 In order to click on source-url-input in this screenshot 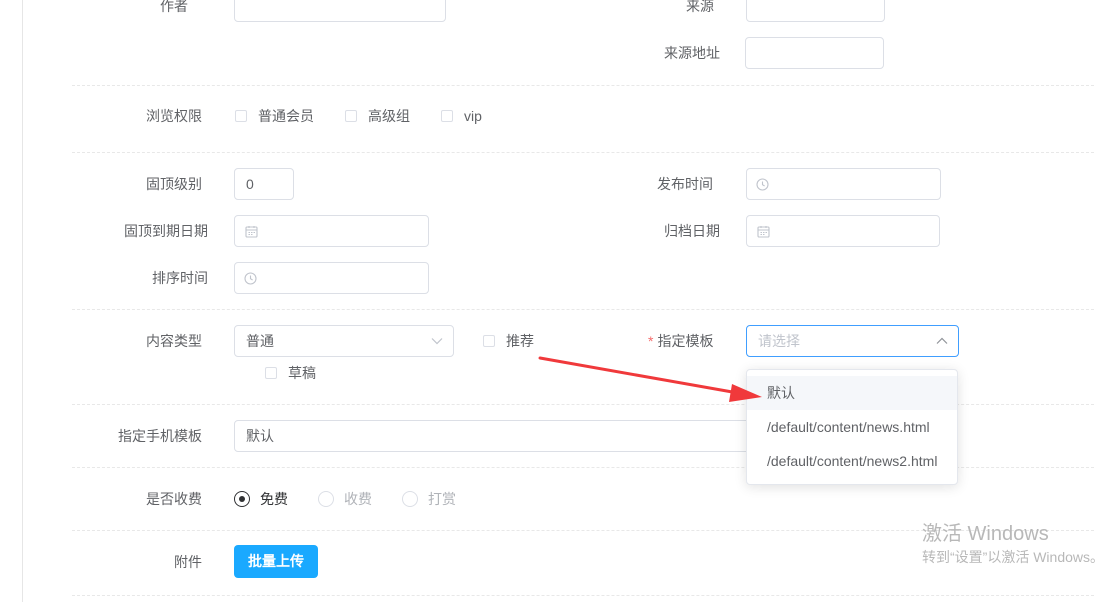, I will do `click(814, 53)`.